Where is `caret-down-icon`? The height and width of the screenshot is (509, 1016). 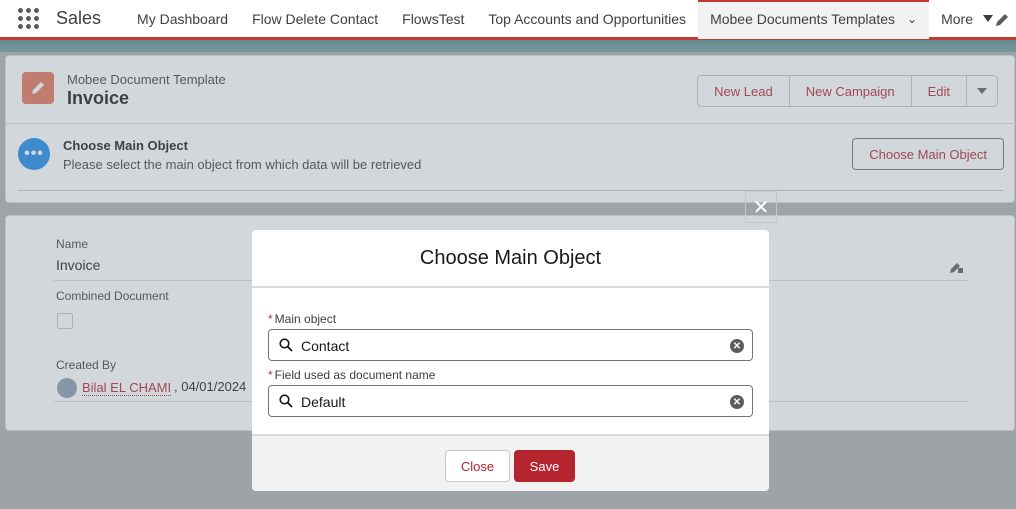 caret-down-icon is located at coordinates (987, 18).